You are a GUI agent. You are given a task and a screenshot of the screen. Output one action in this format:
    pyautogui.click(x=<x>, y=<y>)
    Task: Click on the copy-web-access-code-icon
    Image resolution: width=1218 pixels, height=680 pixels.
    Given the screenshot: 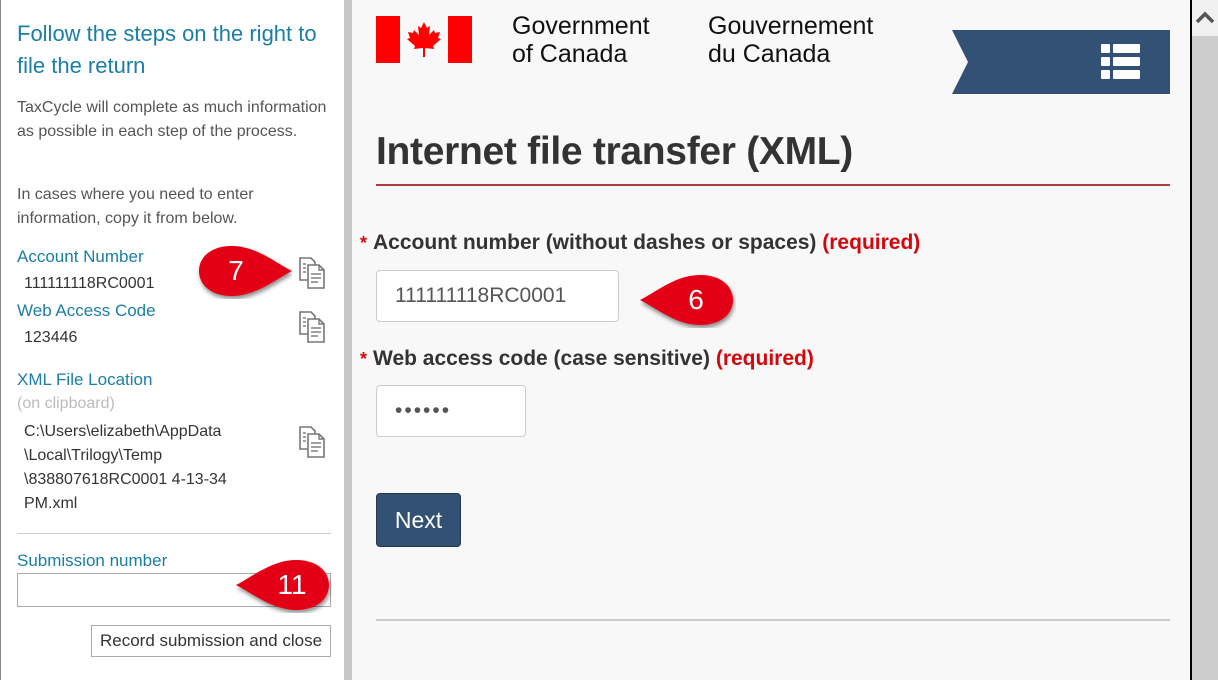 What is the action you would take?
    pyautogui.click(x=312, y=327)
    